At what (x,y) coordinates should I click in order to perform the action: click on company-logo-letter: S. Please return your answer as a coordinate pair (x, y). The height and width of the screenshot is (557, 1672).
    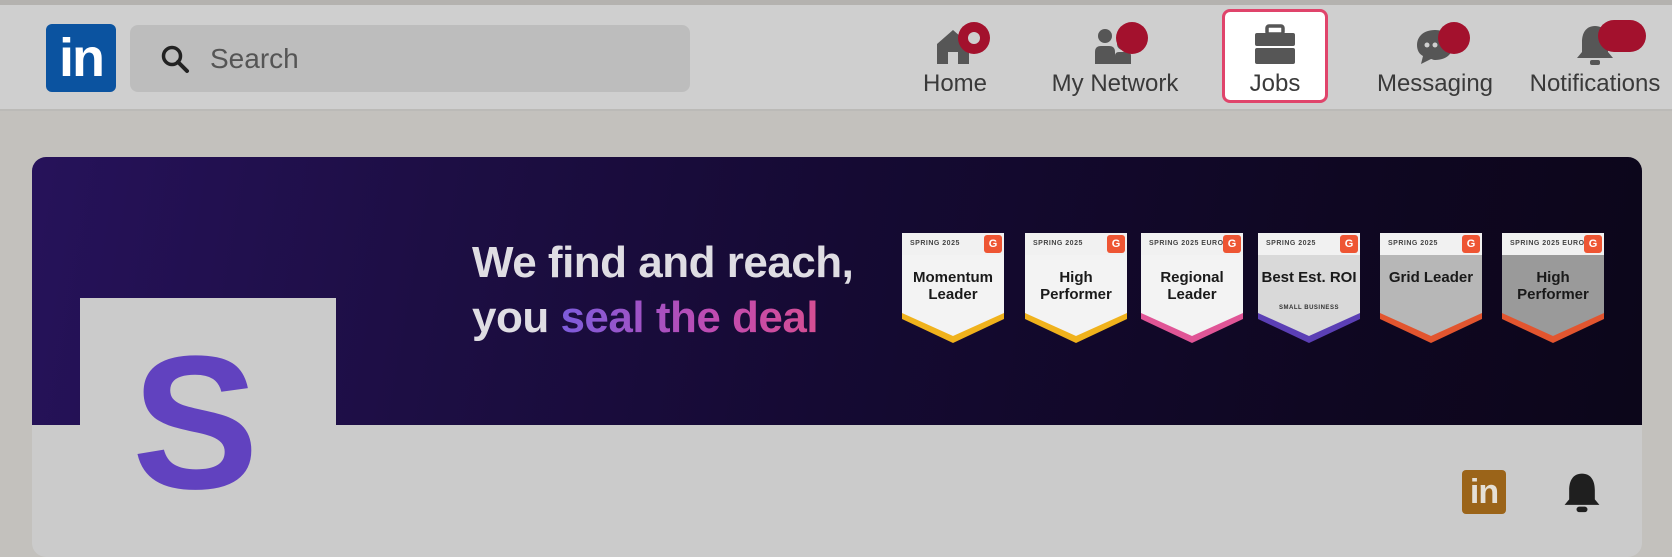
    Looking at the image, I should click on (195, 423).